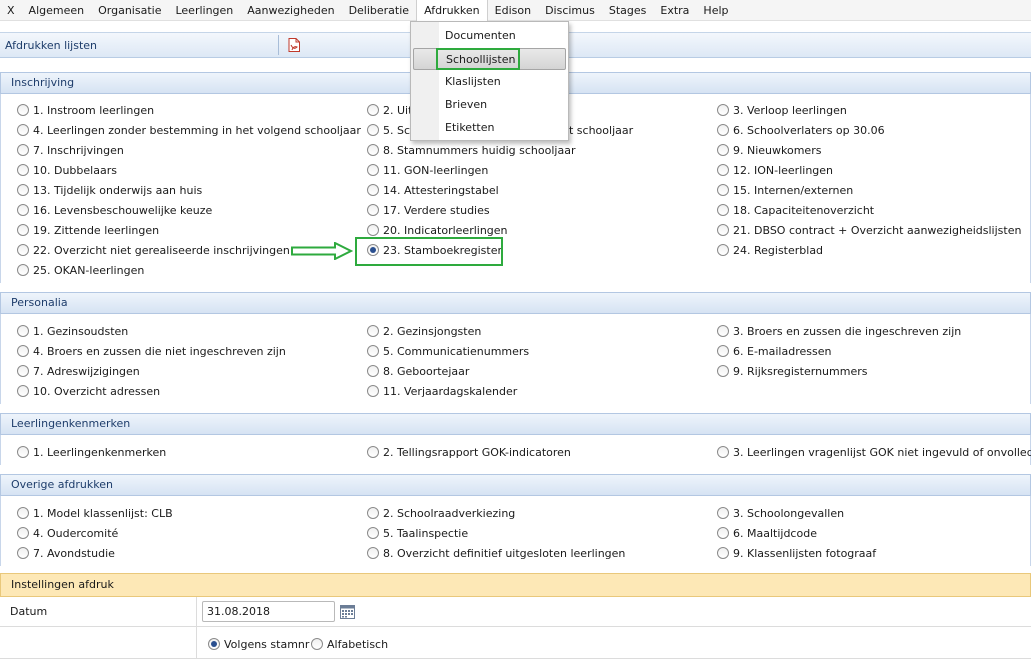 This screenshot has height=661, width=1031. What do you see at coordinates (427, 170) in the screenshot?
I see `radio-inschrijving-11: 11. GON-leerlingen` at bounding box center [427, 170].